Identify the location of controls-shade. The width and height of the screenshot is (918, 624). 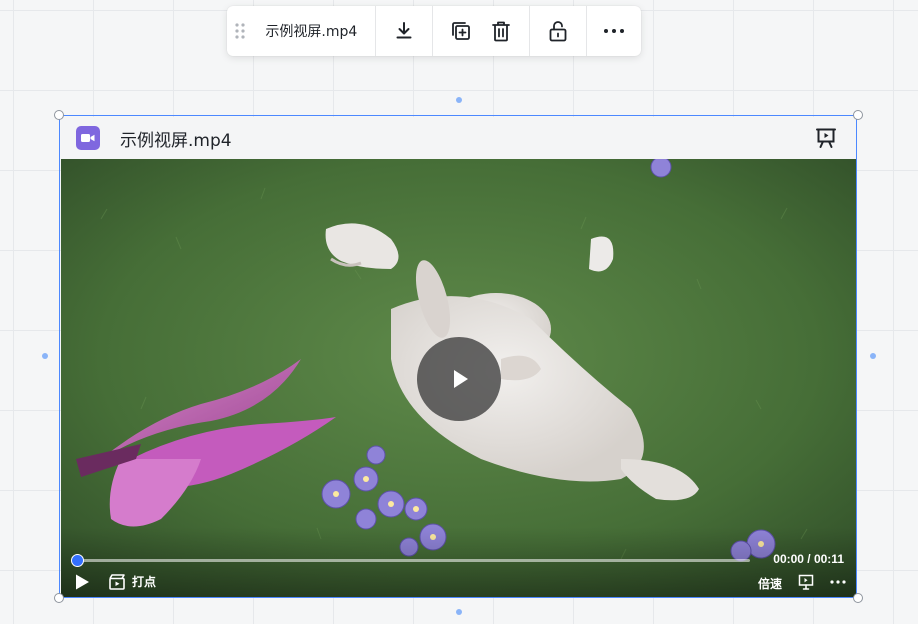
(458, 562).